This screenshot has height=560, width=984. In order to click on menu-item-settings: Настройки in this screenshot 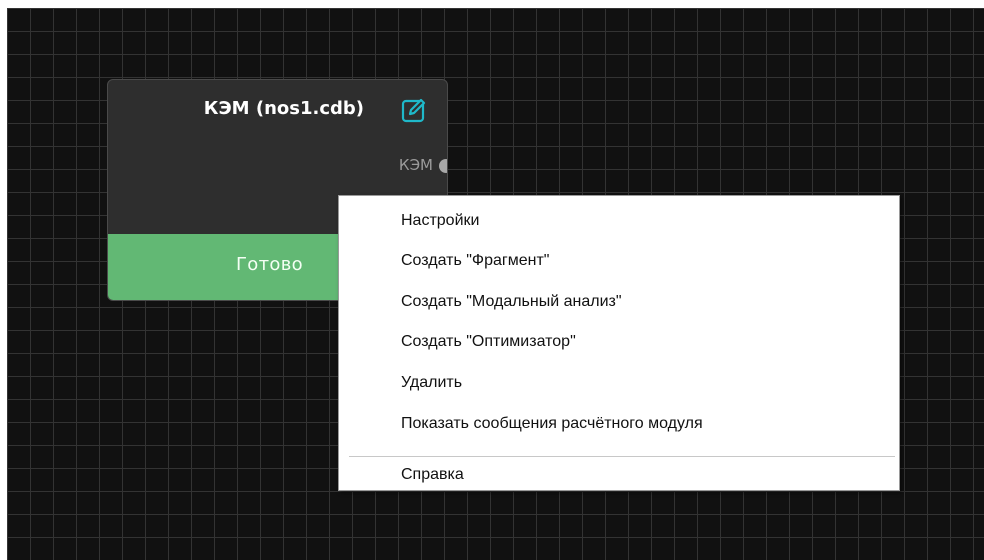, I will do `click(440, 221)`.